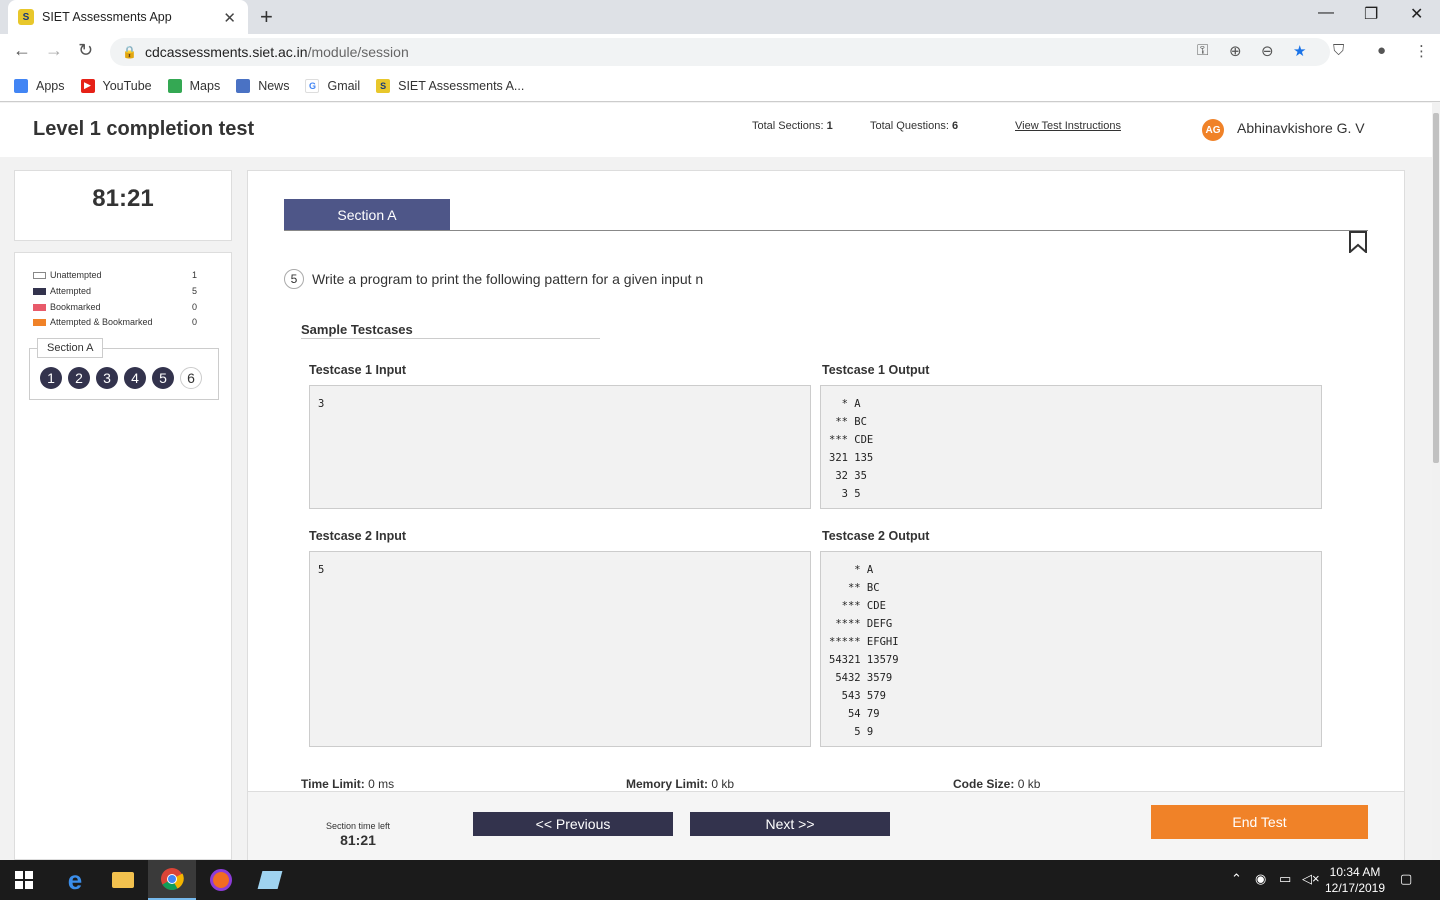 This screenshot has width=1440, height=900. Describe the element at coordinates (116, 85) in the screenshot. I see `bookmark-youtube: ▶ YouTube` at that location.